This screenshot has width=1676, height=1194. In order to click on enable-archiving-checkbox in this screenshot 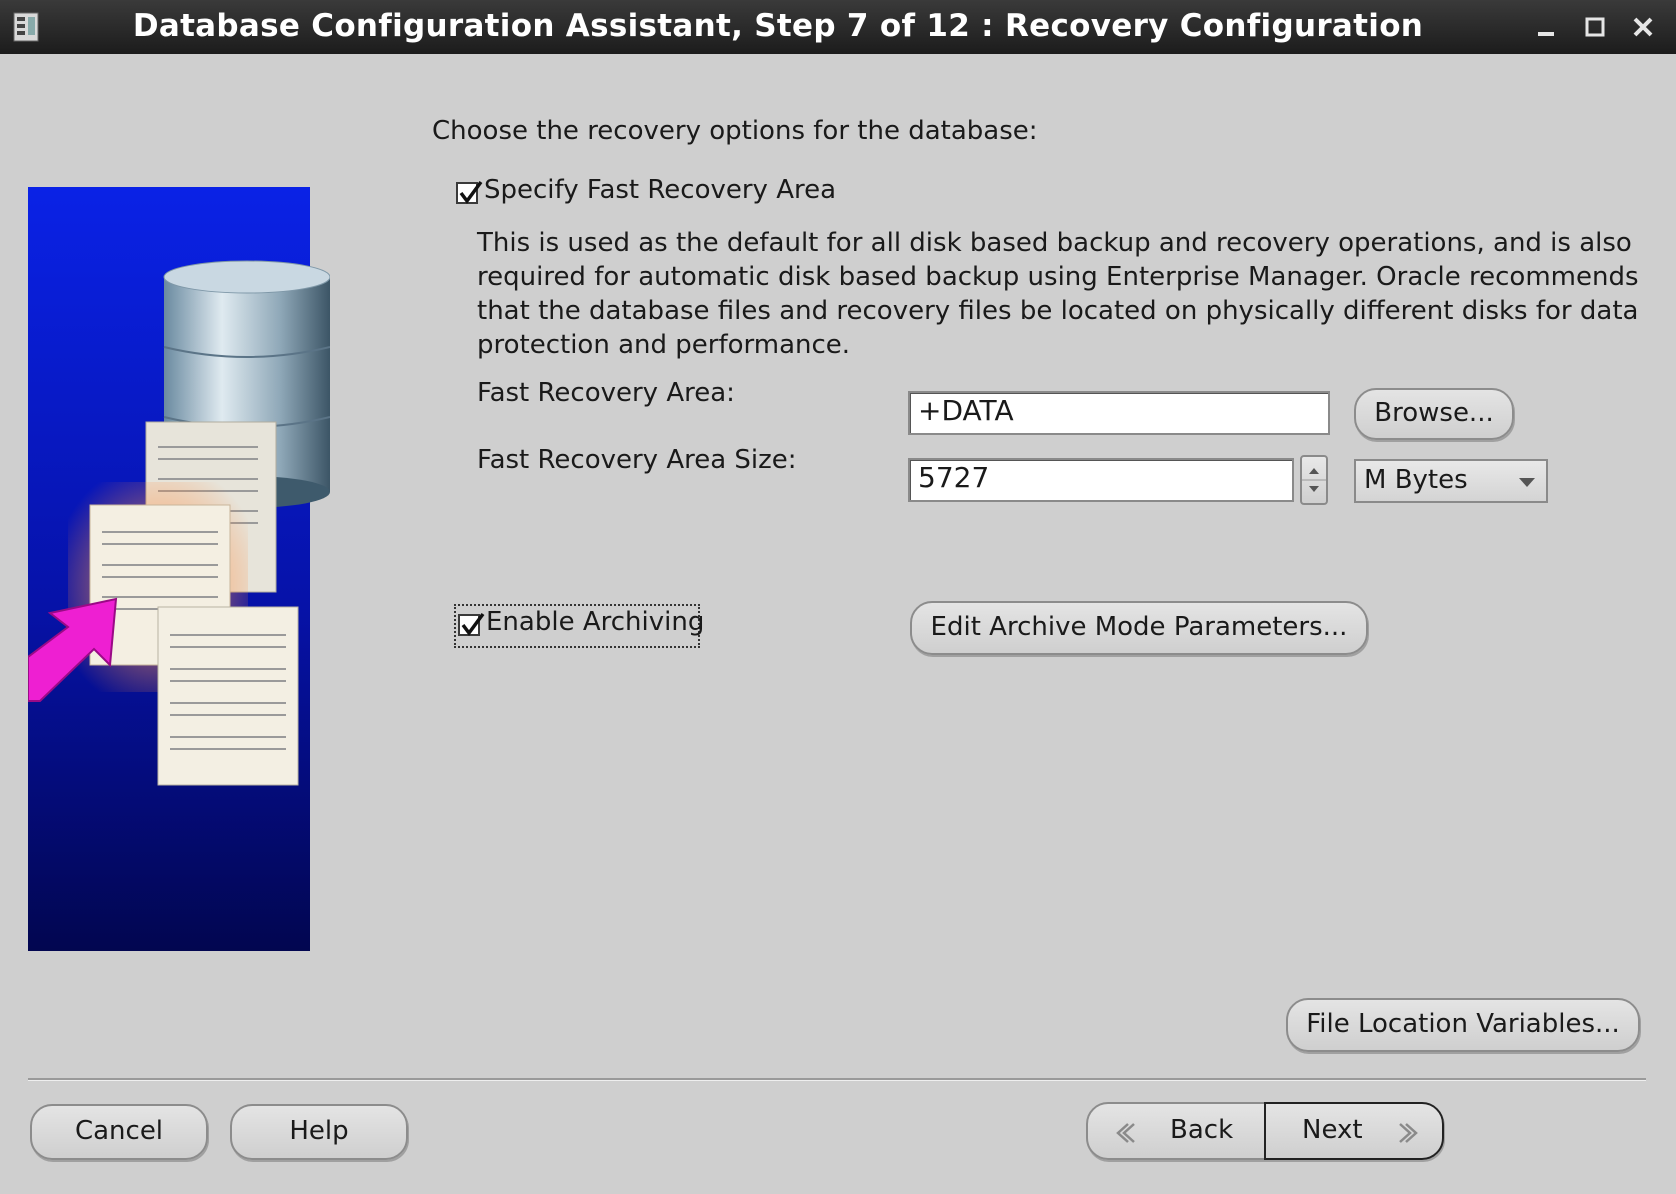, I will do `click(471, 624)`.